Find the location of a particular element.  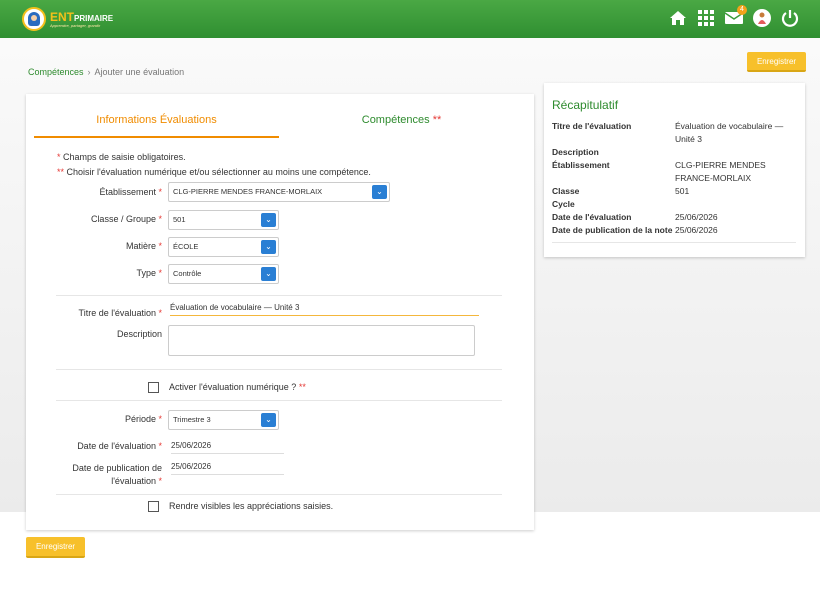

user-avatar-icon is located at coordinates (762, 18).